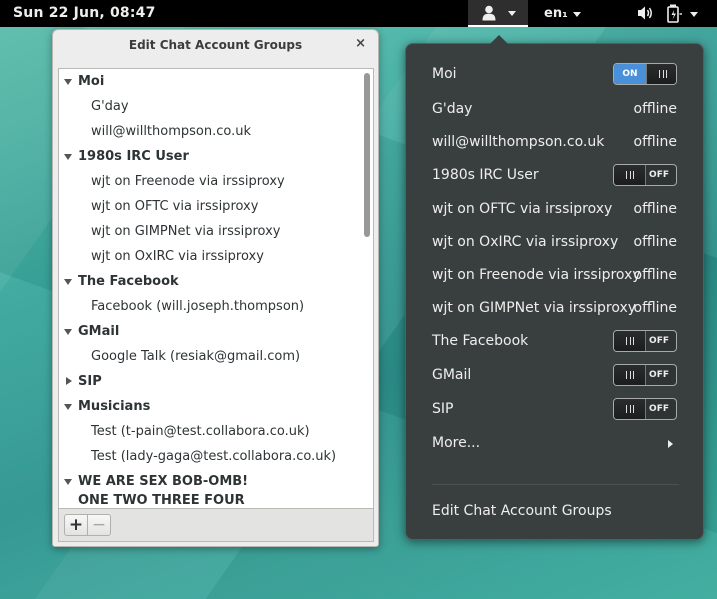  Describe the element at coordinates (84, 13) in the screenshot. I see `clock: Sun 22 Jun, 08:47` at that location.